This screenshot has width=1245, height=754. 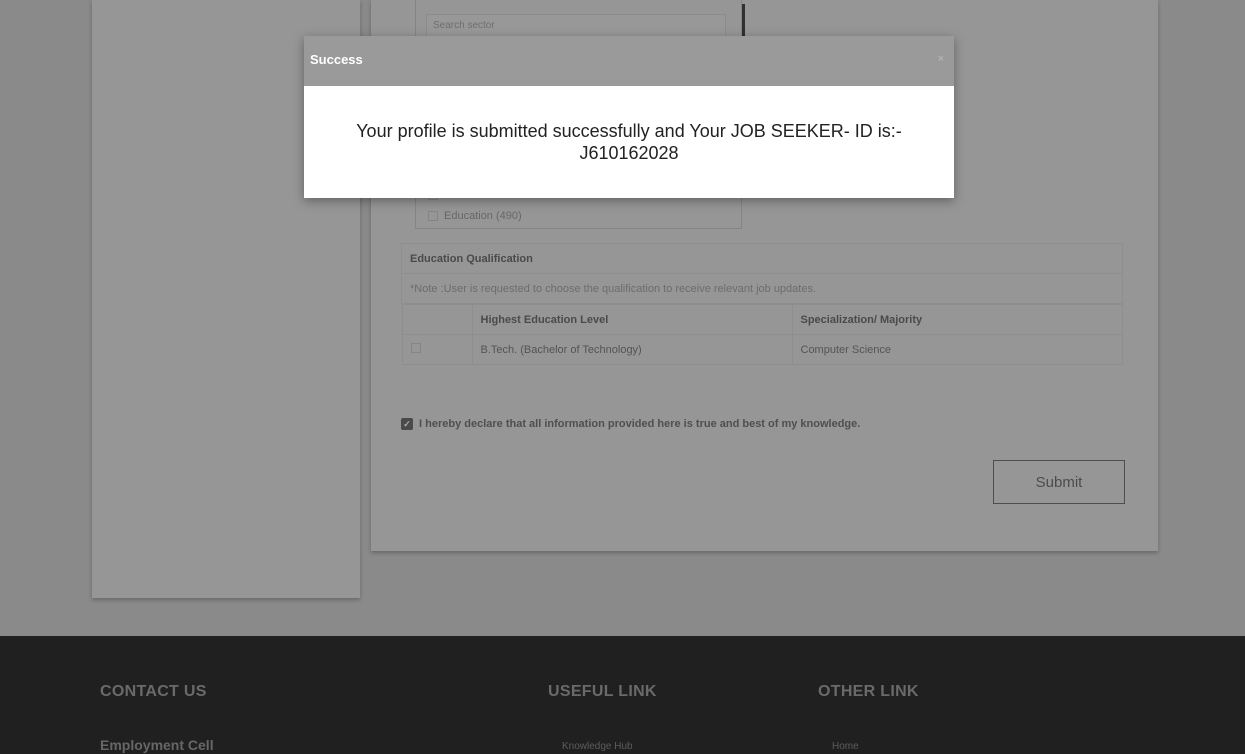 I want to click on sector-item-education: Education (490), so click(x=475, y=216).